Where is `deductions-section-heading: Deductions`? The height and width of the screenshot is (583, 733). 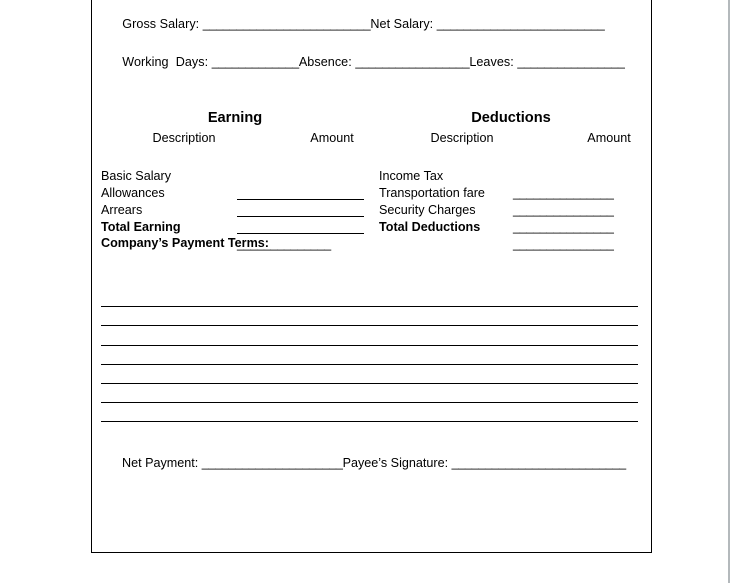
deductions-section-heading: Deductions is located at coordinates (511, 118).